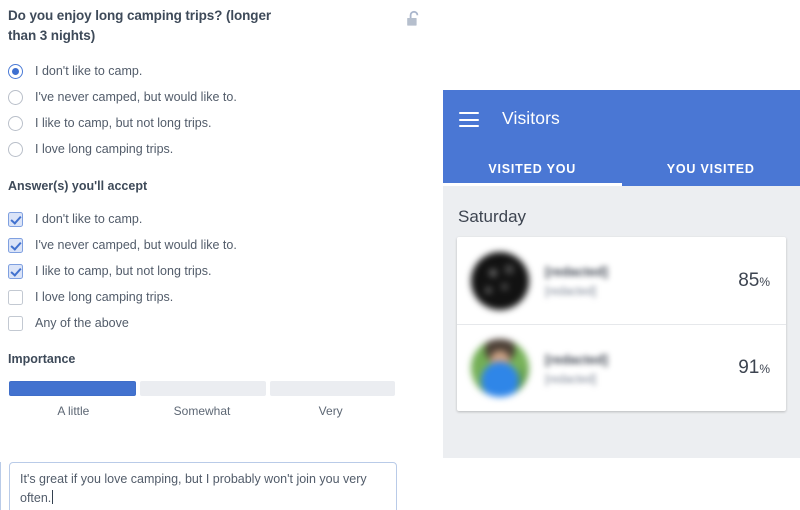 The image size is (800, 510). I want to click on accepted-answers-heading: Answer(s) you'll accept, so click(78, 186).